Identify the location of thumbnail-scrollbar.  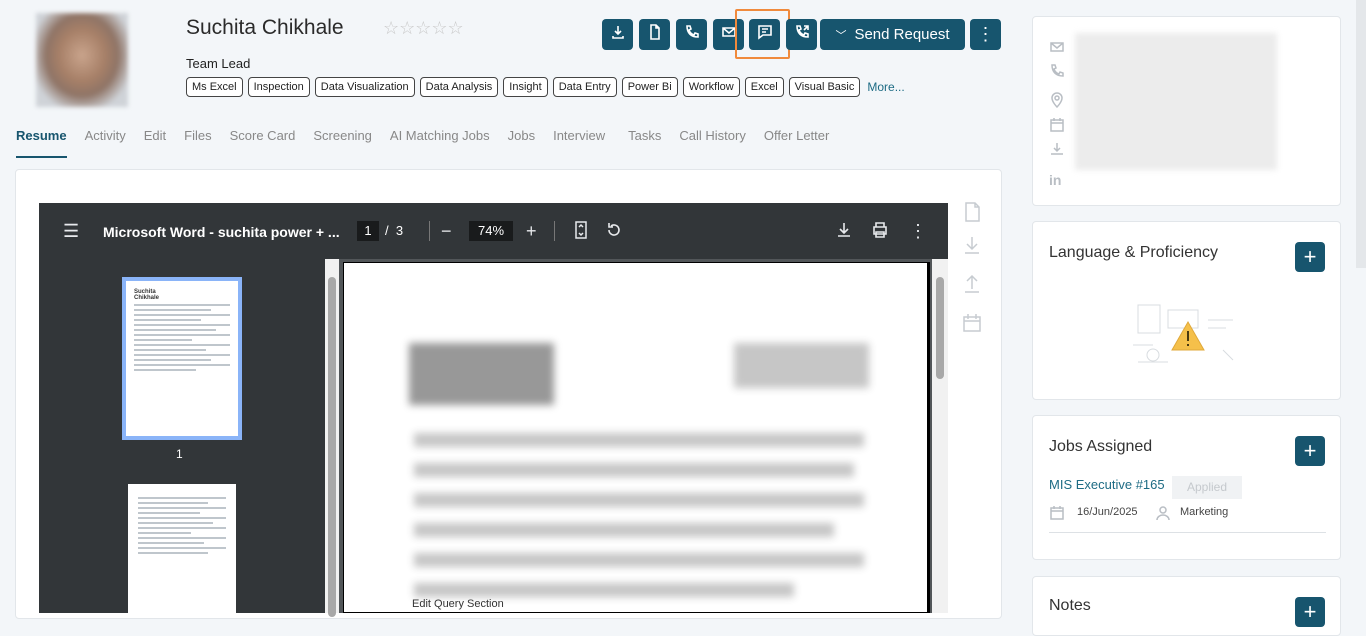
(332, 438).